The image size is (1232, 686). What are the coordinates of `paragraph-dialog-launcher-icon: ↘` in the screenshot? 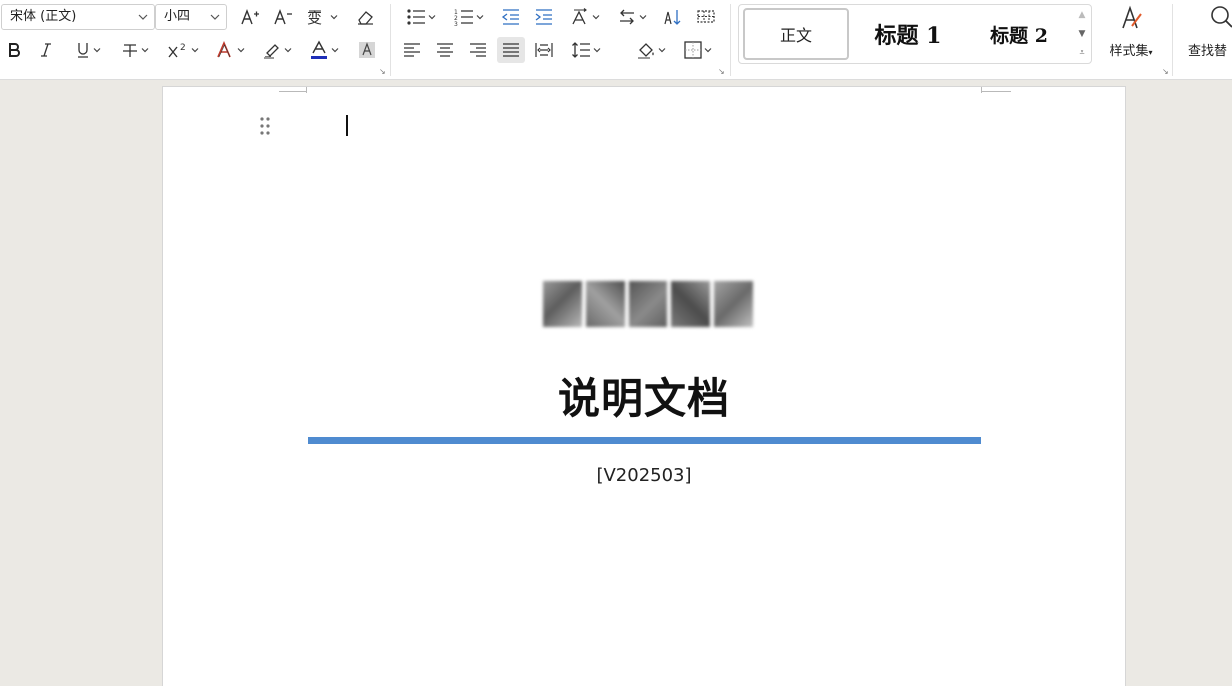 It's located at (722, 72).